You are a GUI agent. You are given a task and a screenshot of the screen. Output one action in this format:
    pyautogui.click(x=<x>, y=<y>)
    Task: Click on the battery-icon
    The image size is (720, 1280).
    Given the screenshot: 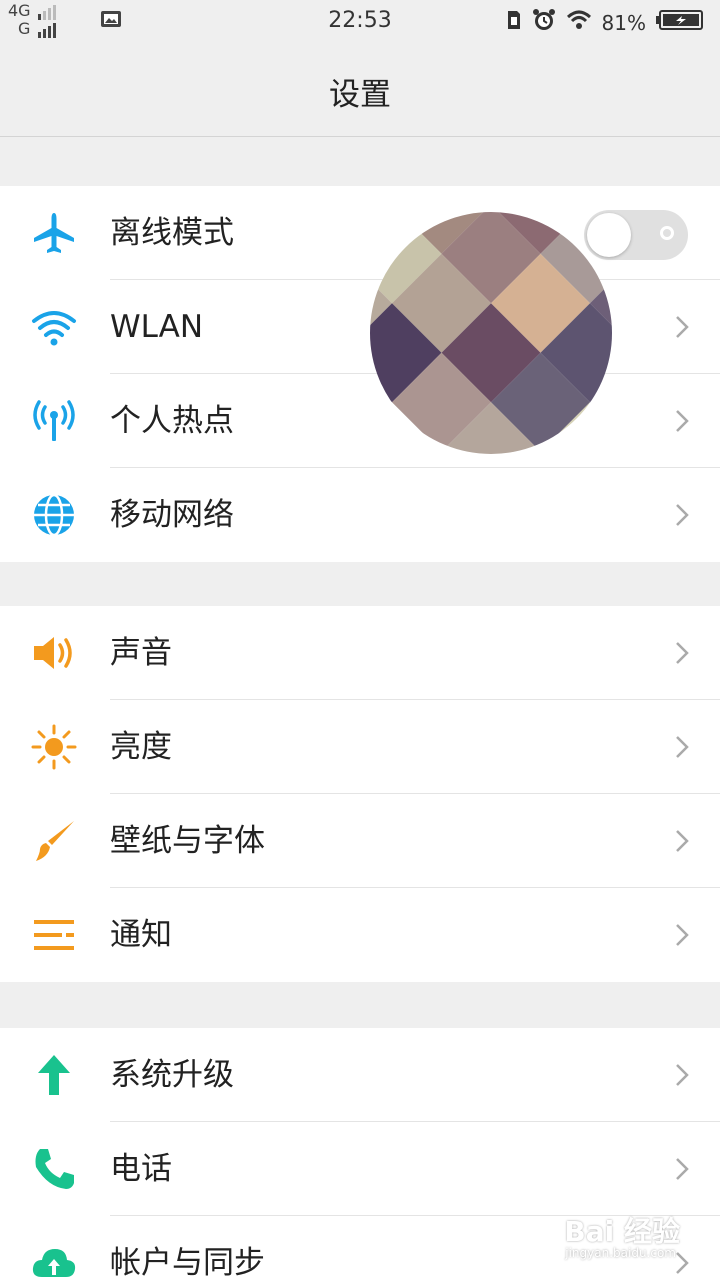 What is the action you would take?
    pyautogui.click(x=680, y=22)
    